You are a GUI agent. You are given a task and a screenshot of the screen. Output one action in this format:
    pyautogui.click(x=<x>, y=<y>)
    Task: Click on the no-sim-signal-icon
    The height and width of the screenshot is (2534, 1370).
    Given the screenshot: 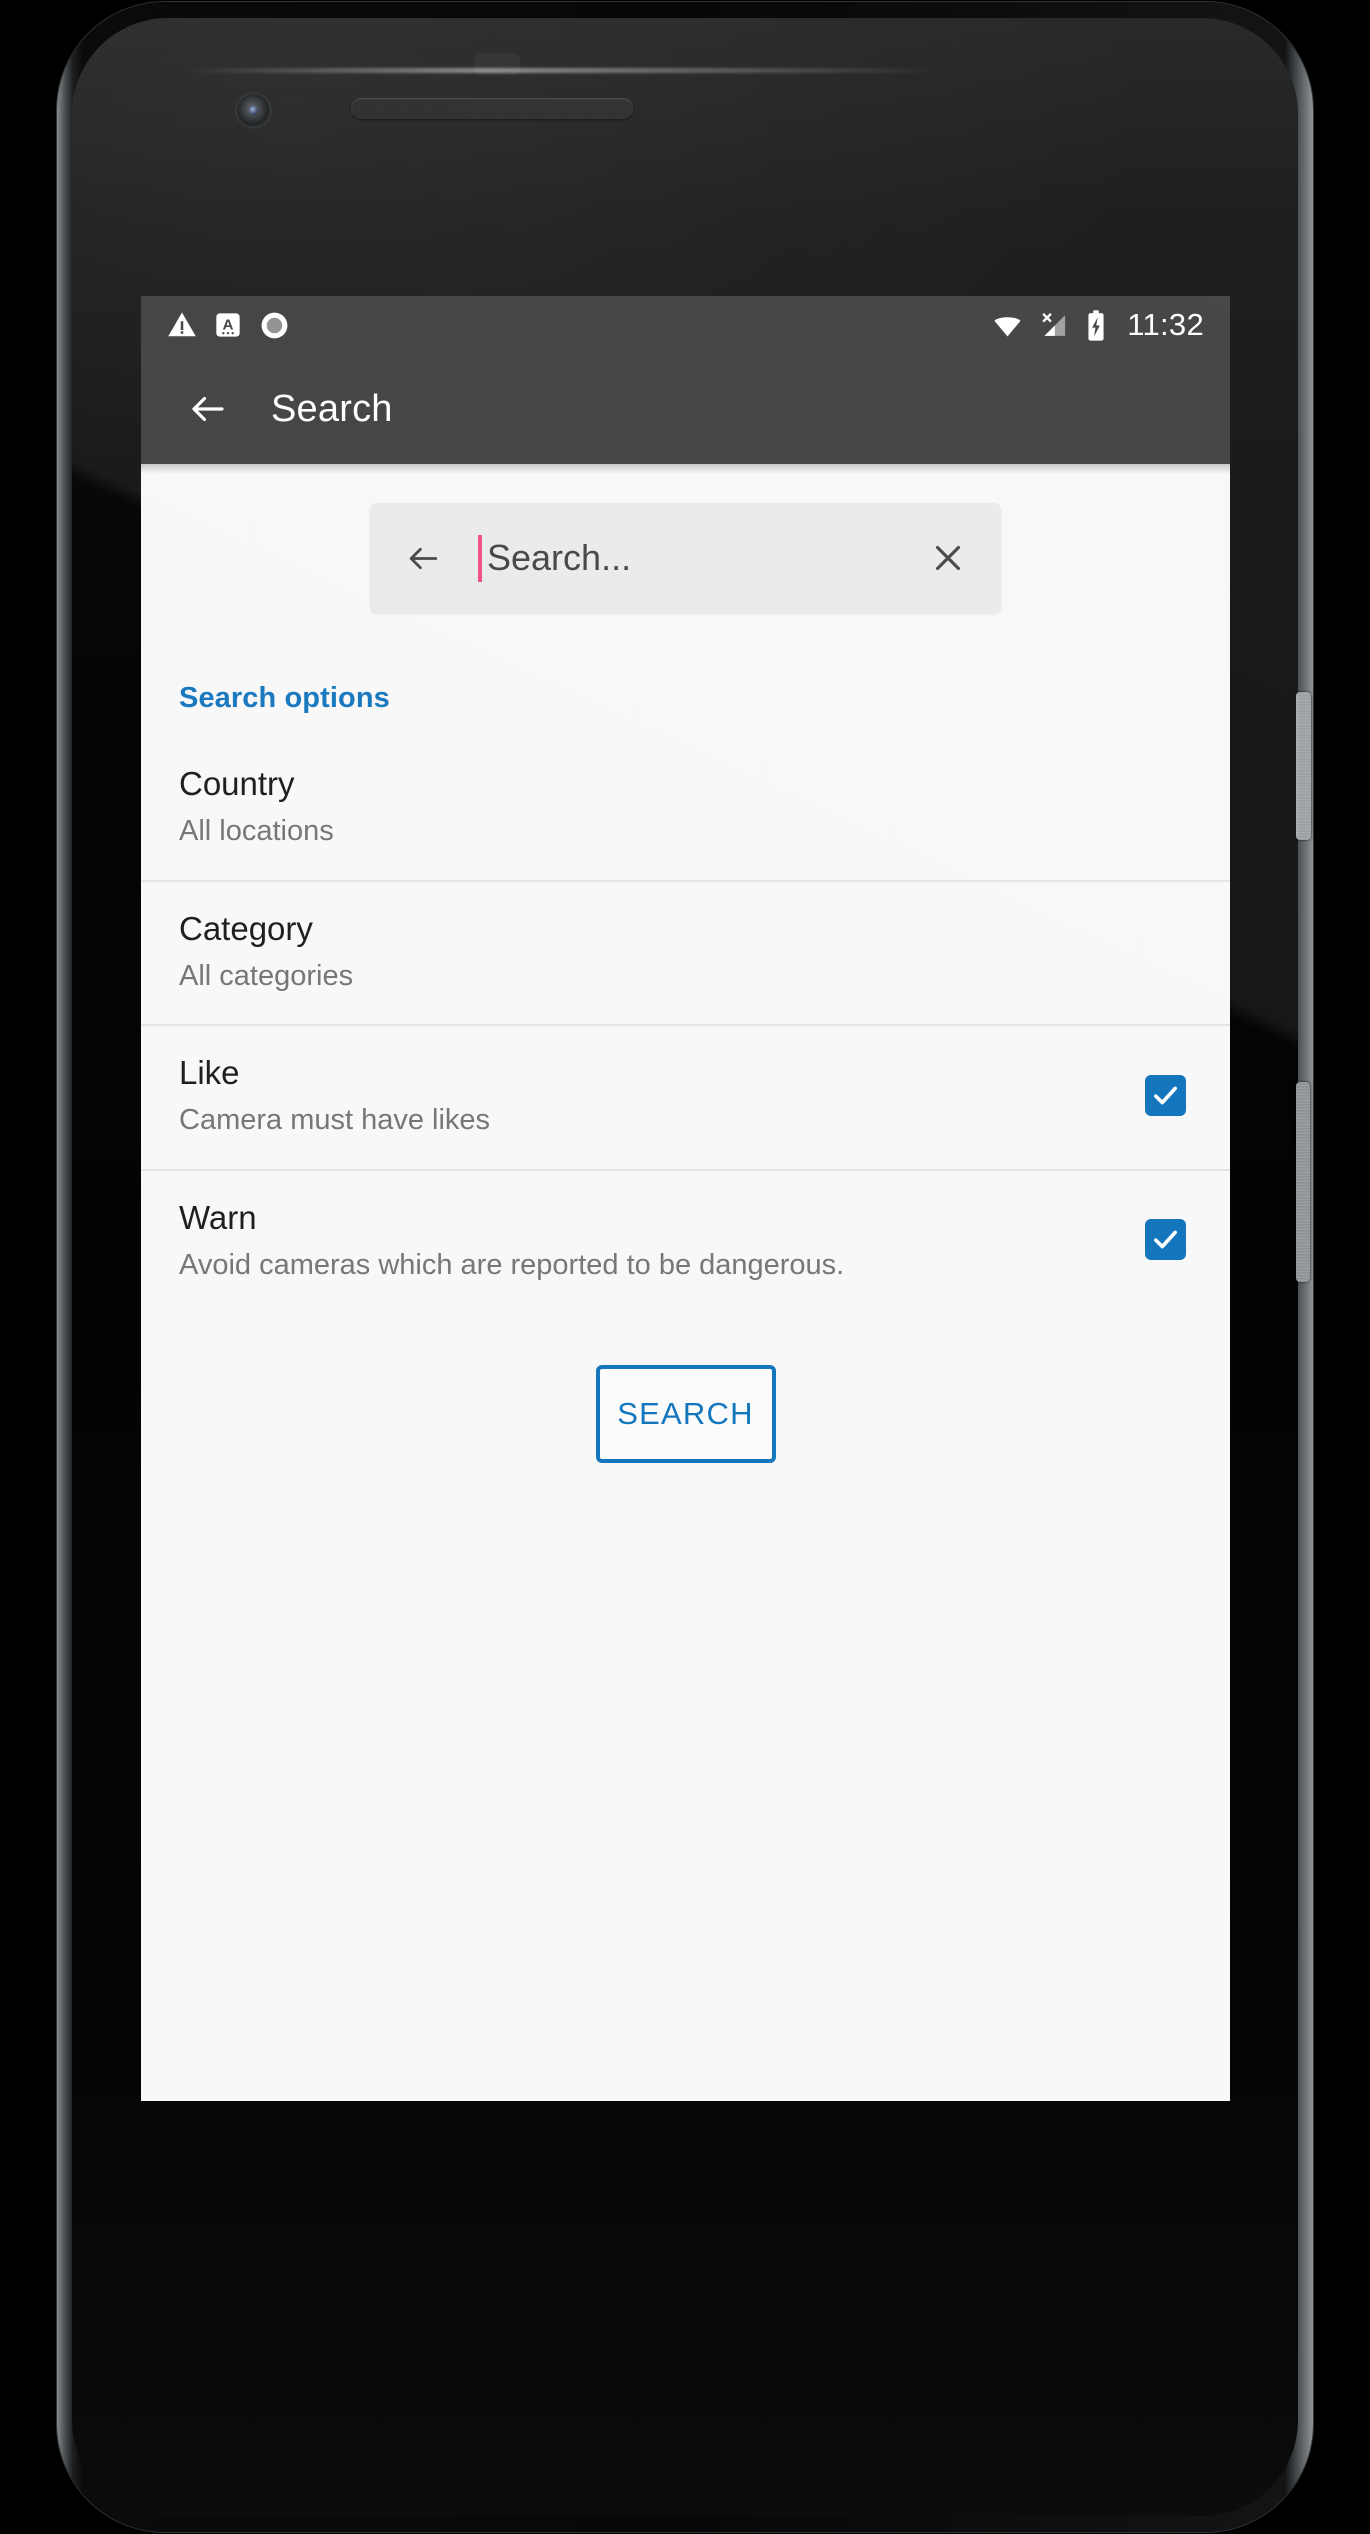 What is the action you would take?
    pyautogui.click(x=1054, y=324)
    